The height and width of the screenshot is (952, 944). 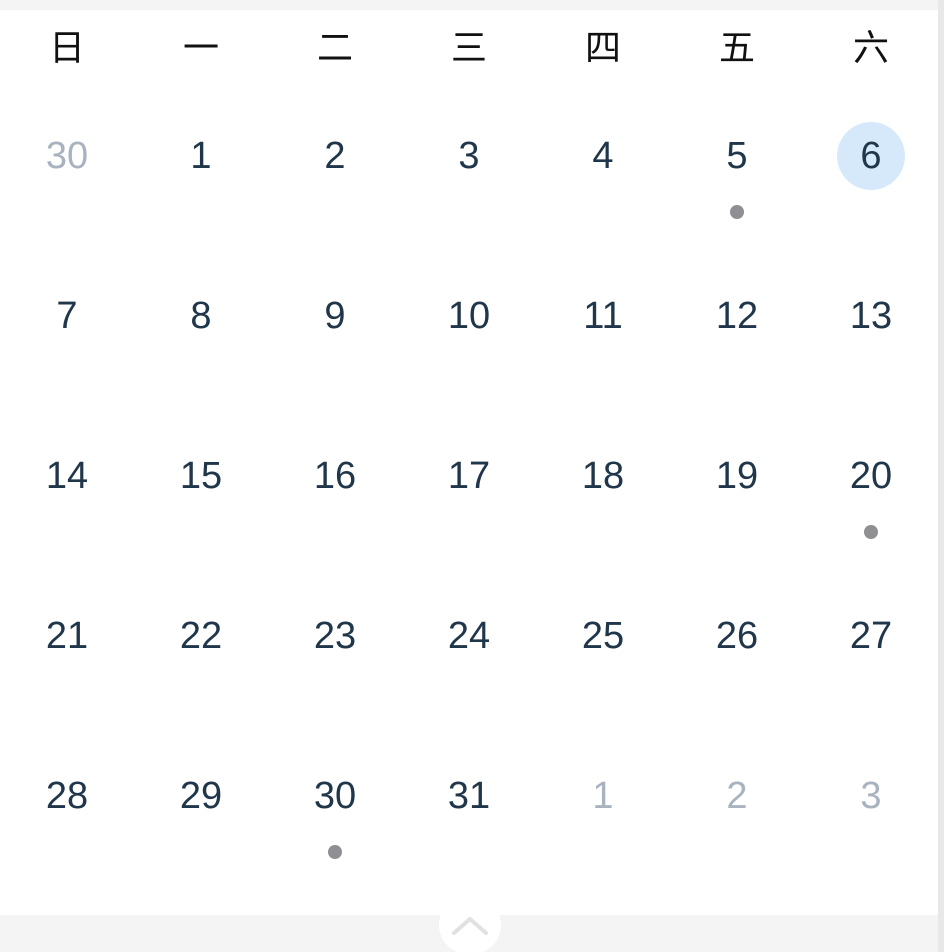 I want to click on calendar-day-cell: 25, so click(x=603, y=661).